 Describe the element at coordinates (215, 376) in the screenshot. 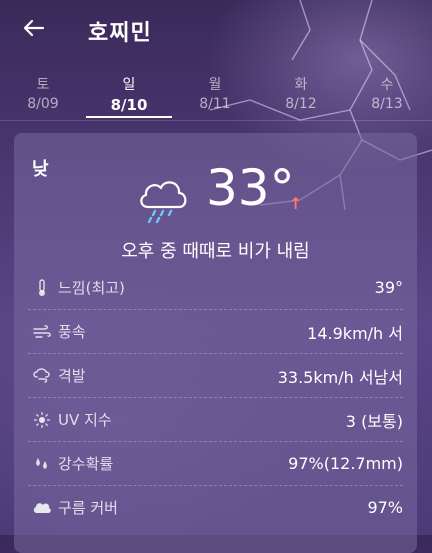

I see `detail-row-gust: 격발 33.5km/h 서남서` at that location.